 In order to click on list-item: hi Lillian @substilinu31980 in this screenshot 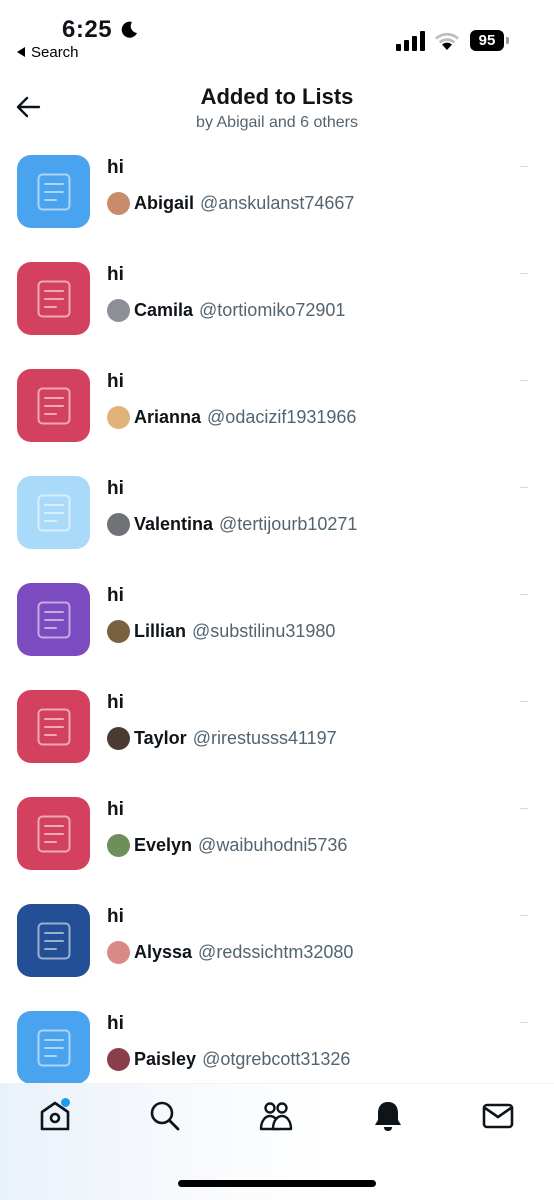, I will do `click(277, 629)`.